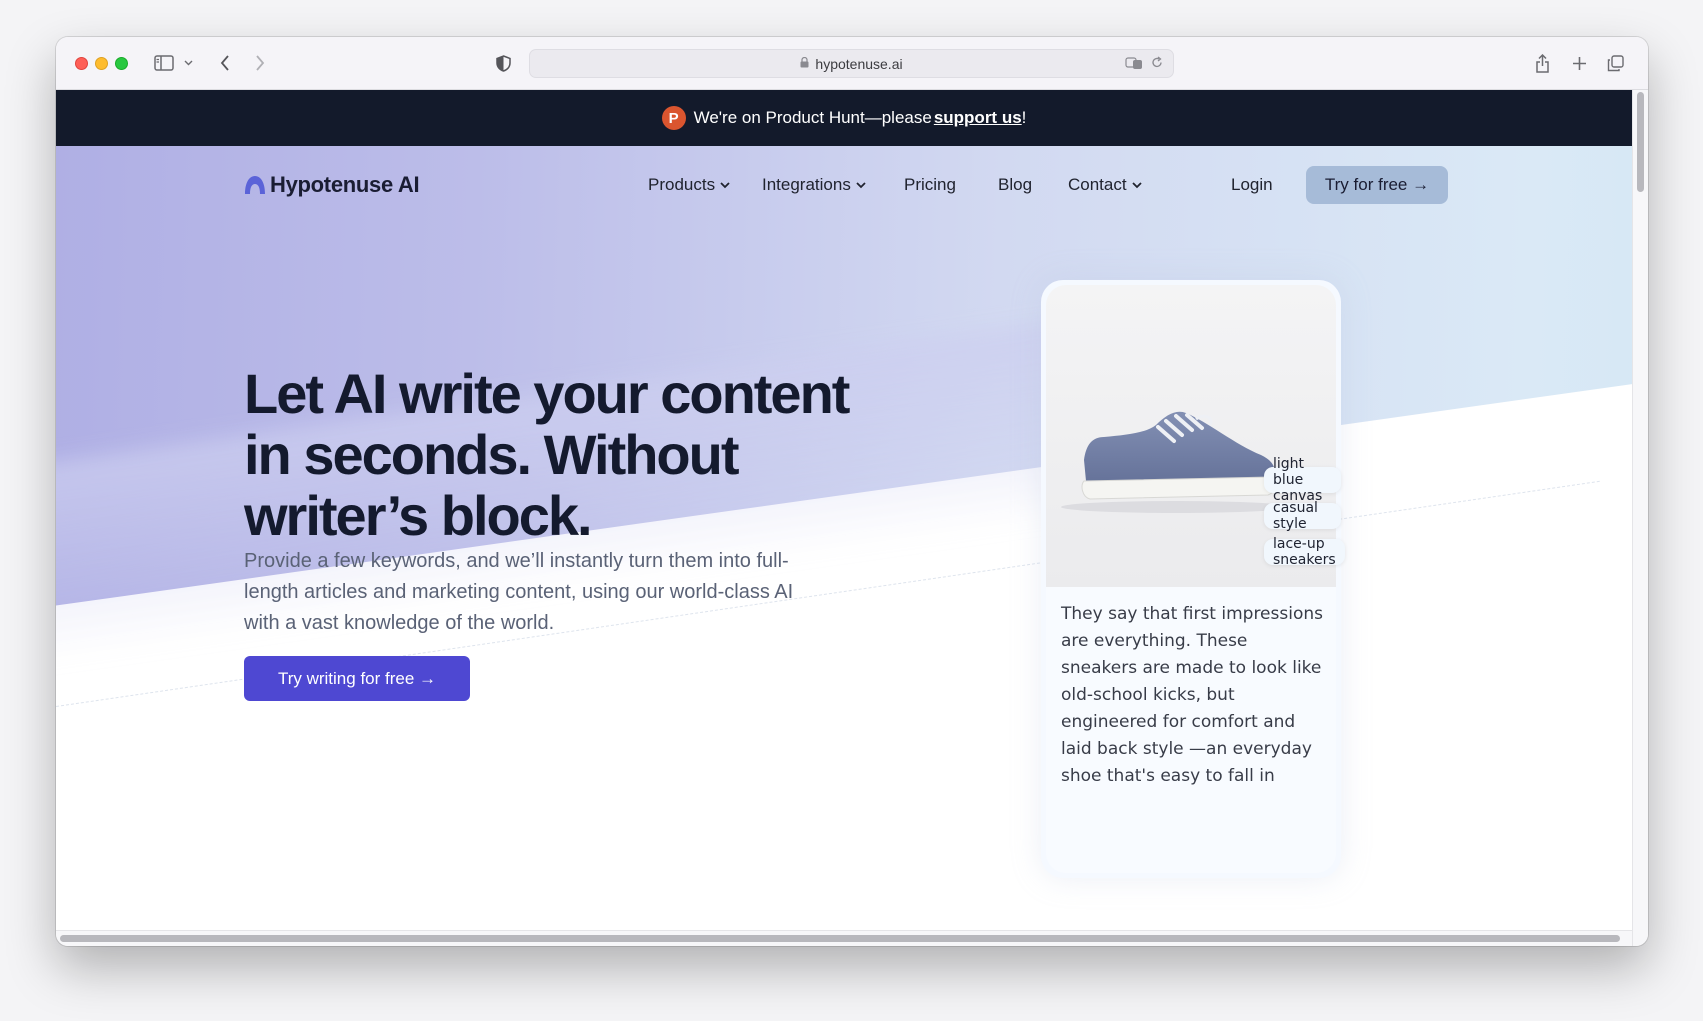 The image size is (1703, 1021). I want to click on vertical-scrollbar, so click(1640, 518).